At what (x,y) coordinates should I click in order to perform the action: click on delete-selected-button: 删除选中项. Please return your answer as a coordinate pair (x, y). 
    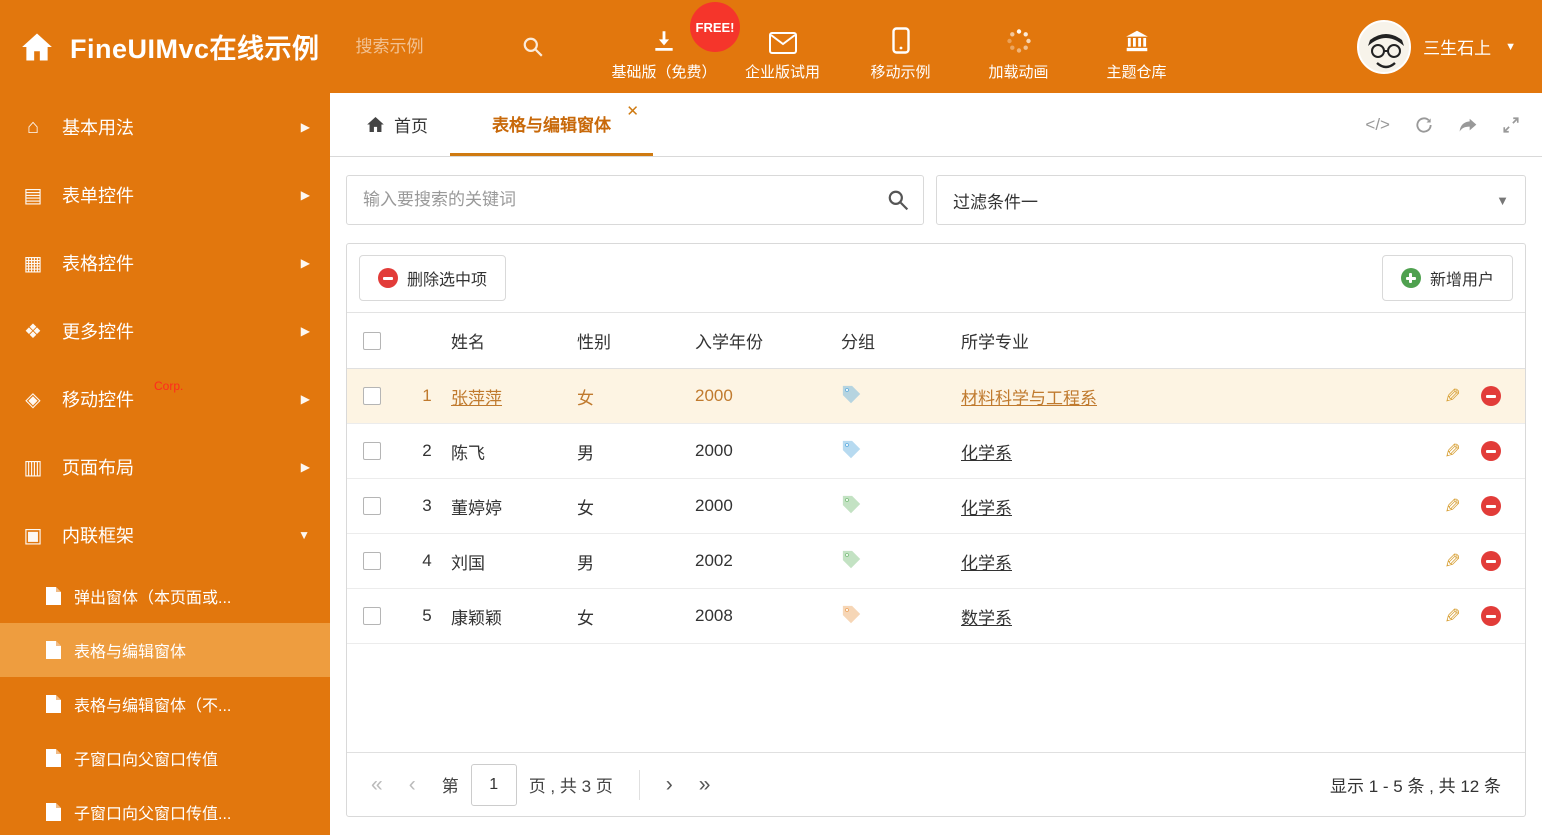
    Looking at the image, I should click on (433, 278).